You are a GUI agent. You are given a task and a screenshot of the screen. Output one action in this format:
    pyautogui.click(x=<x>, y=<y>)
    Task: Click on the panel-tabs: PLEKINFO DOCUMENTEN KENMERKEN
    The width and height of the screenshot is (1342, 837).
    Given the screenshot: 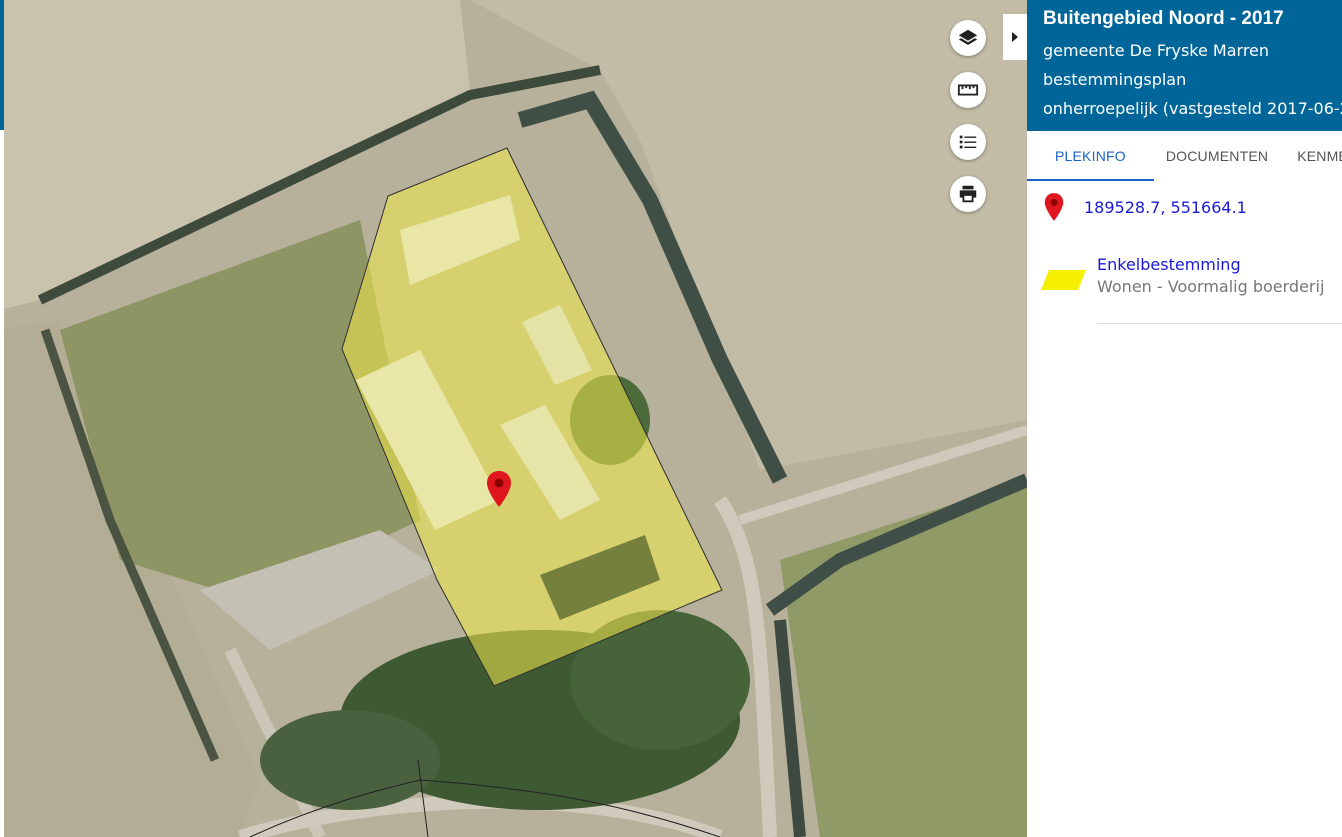 What is the action you would take?
    pyautogui.click(x=1184, y=156)
    